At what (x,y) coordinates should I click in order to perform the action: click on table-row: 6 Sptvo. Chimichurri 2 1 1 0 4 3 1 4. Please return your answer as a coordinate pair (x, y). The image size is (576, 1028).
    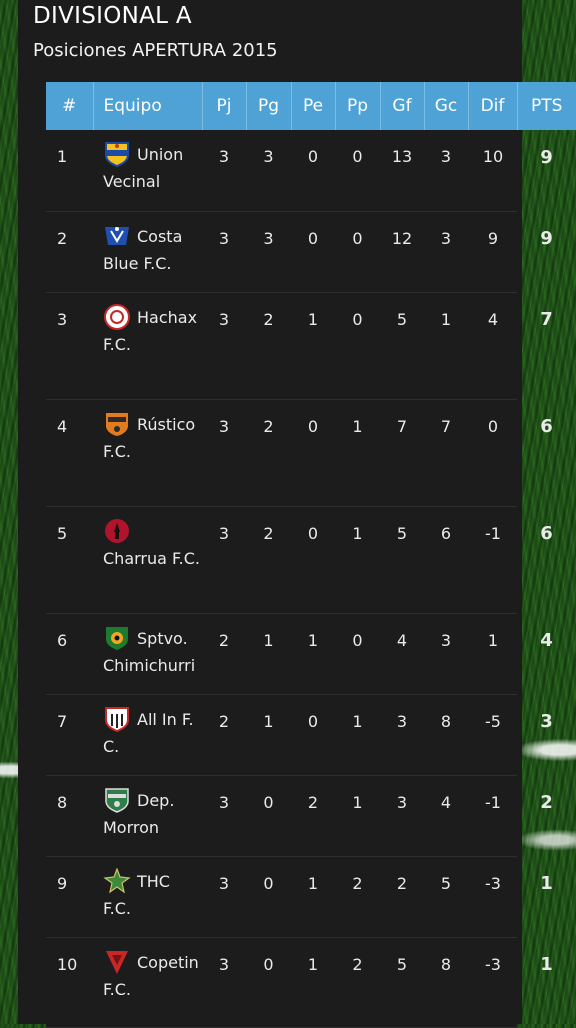
    Looking at the image, I should click on (311, 654).